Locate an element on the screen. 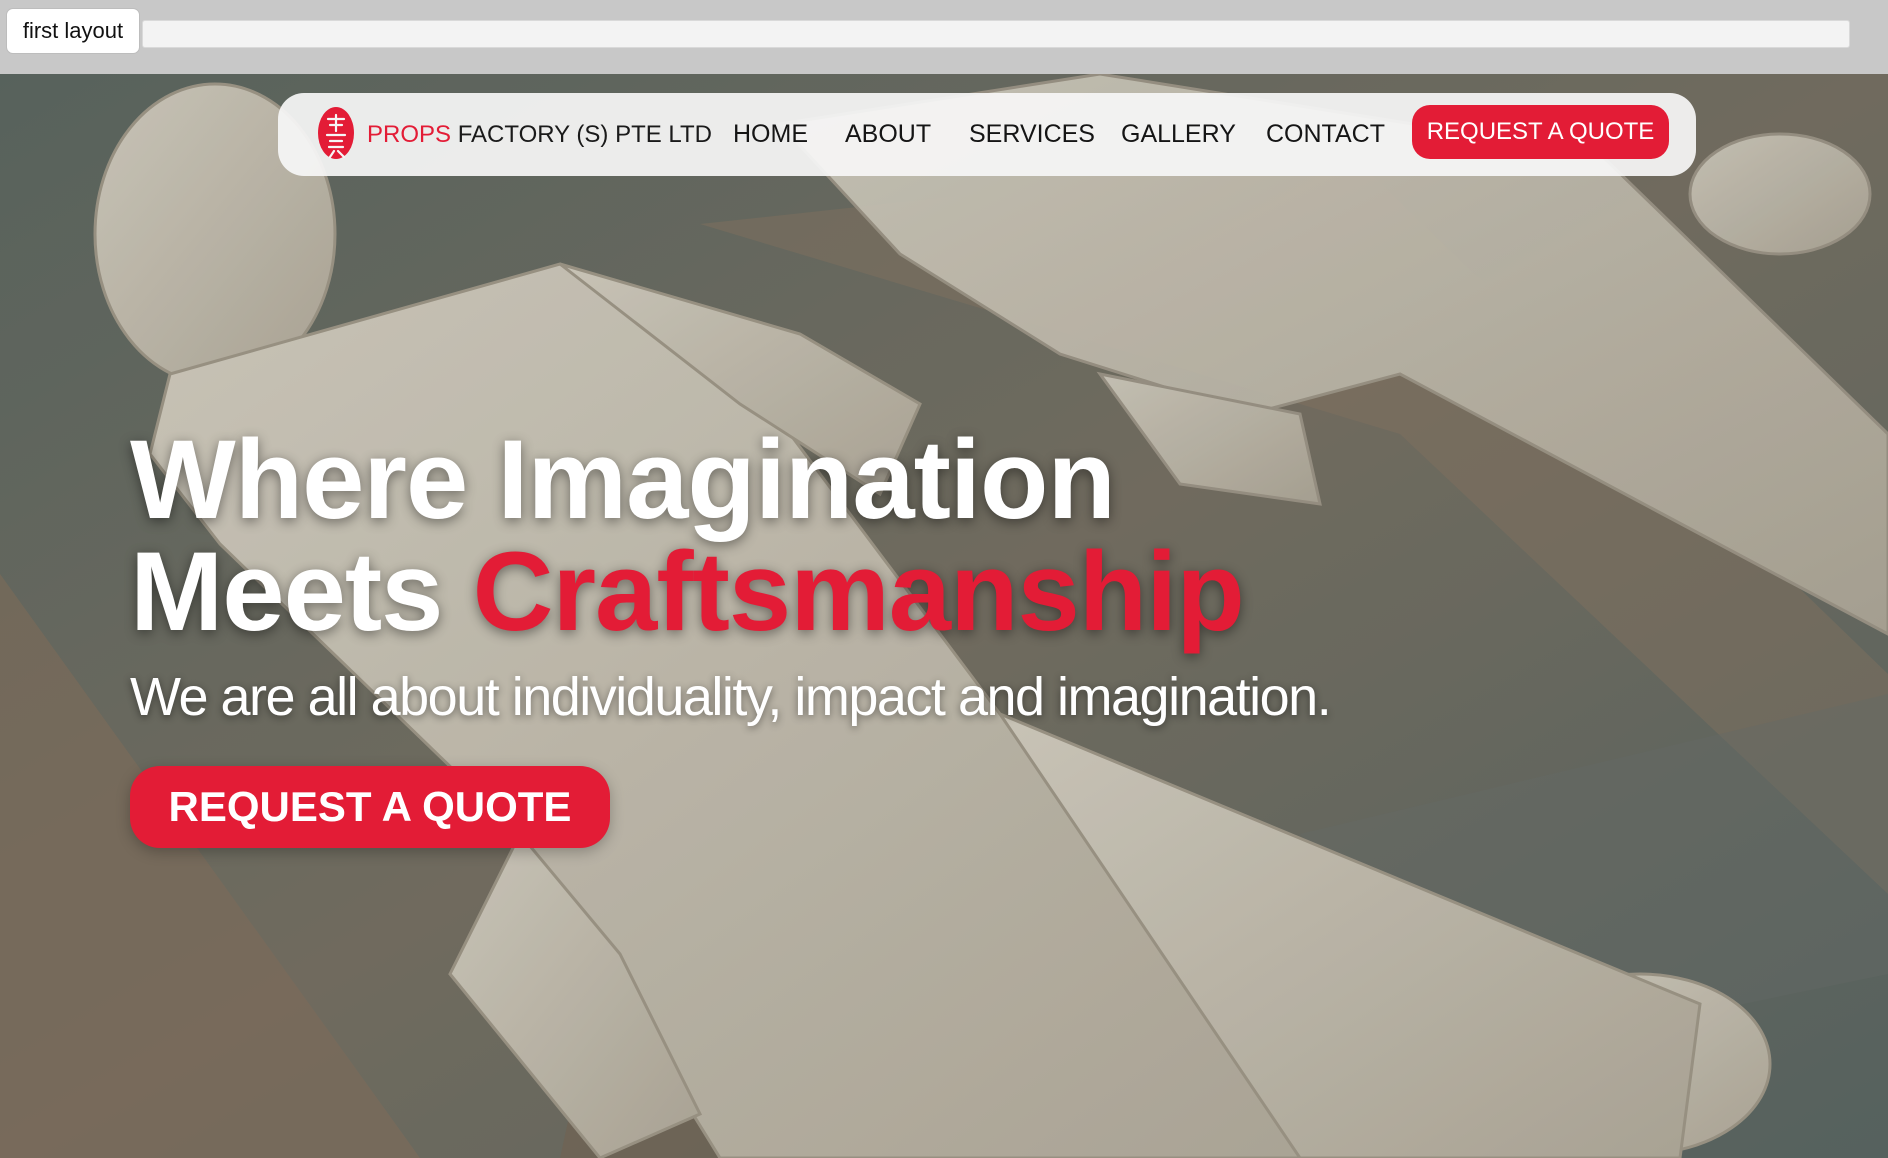 Image resolution: width=1888 pixels, height=1158 pixels. brand-logo-icon is located at coordinates (336, 133).